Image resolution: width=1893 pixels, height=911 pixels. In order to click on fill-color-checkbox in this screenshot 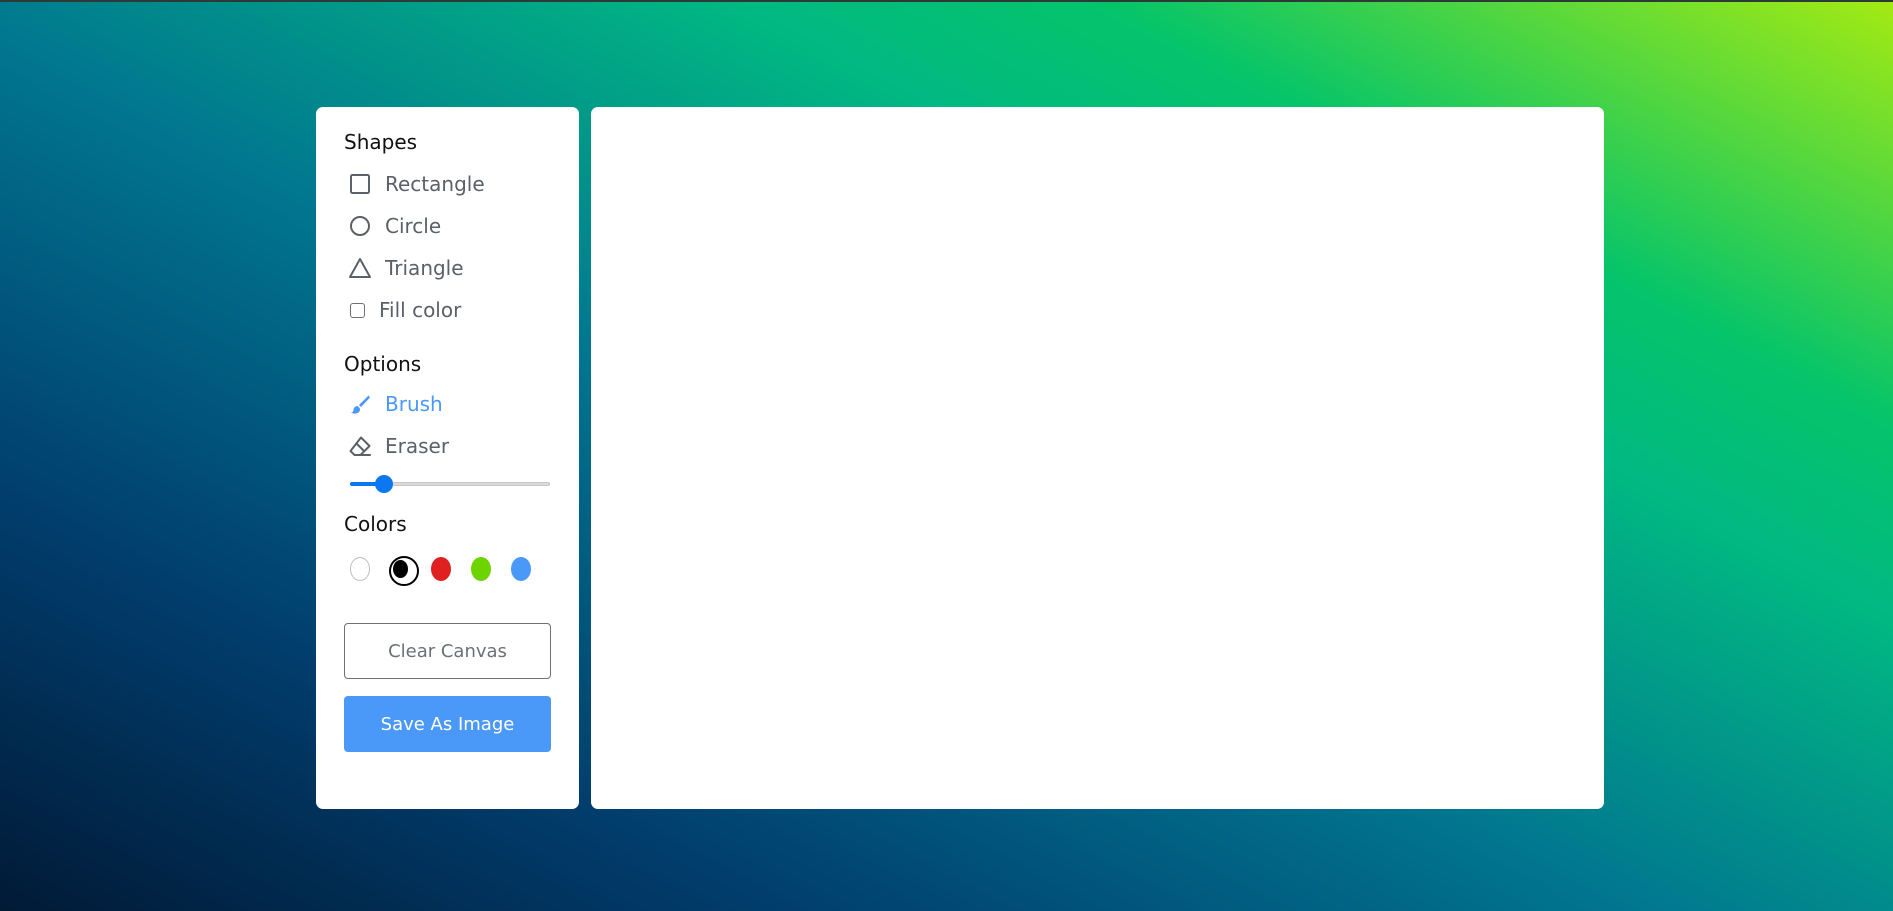, I will do `click(357, 310)`.